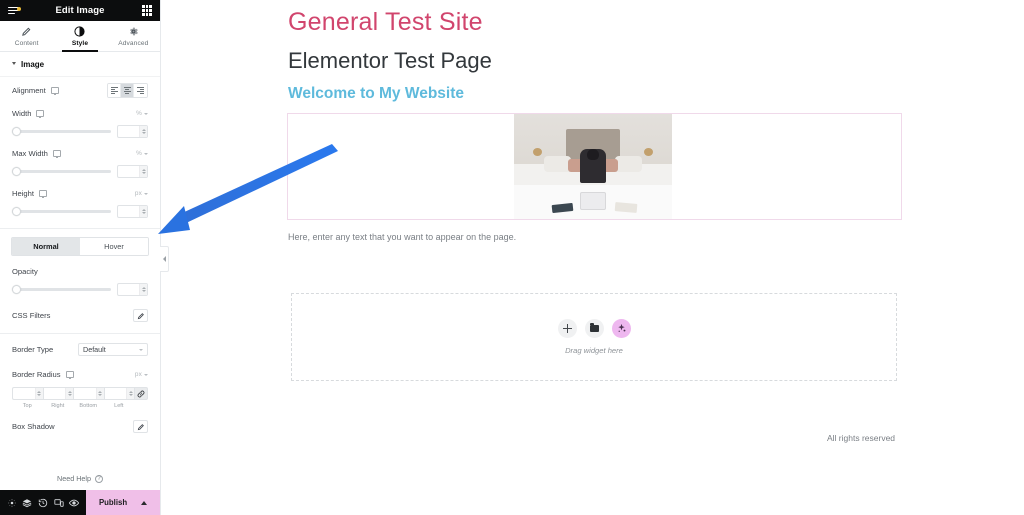 This screenshot has width=1024, height=515. What do you see at coordinates (27, 503) in the screenshot?
I see `navigator-layers-icon` at bounding box center [27, 503].